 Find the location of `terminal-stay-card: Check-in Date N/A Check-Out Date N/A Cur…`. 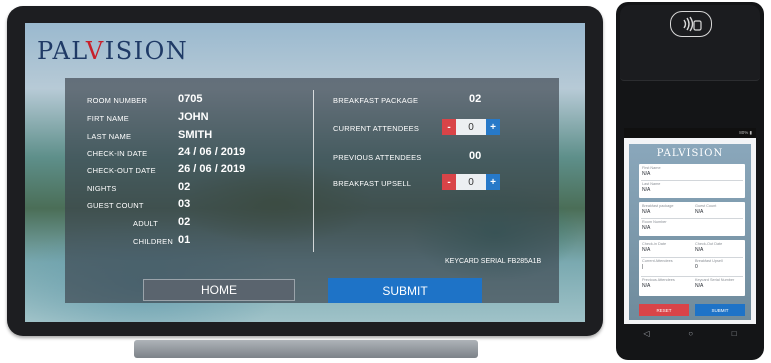

terminal-stay-card: Check-in Date N/A Check-Out Date N/A Cur… is located at coordinates (692, 268).